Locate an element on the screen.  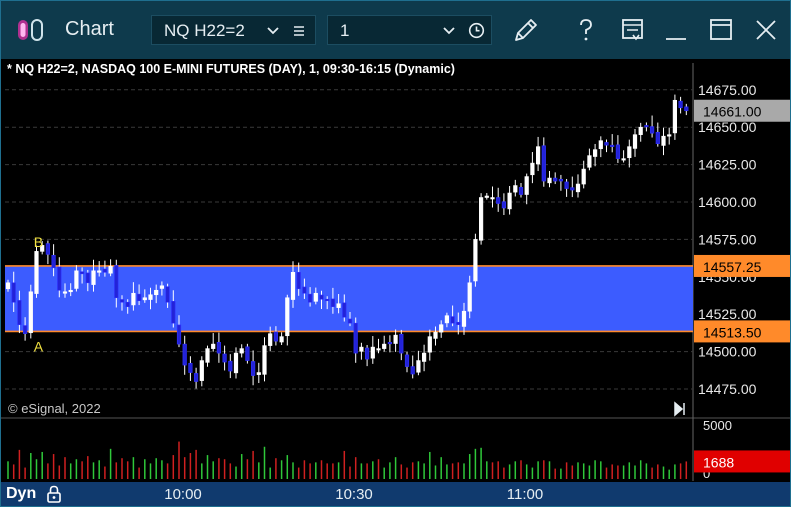
zone-upper-label: 14557.25 is located at coordinates (732, 267).